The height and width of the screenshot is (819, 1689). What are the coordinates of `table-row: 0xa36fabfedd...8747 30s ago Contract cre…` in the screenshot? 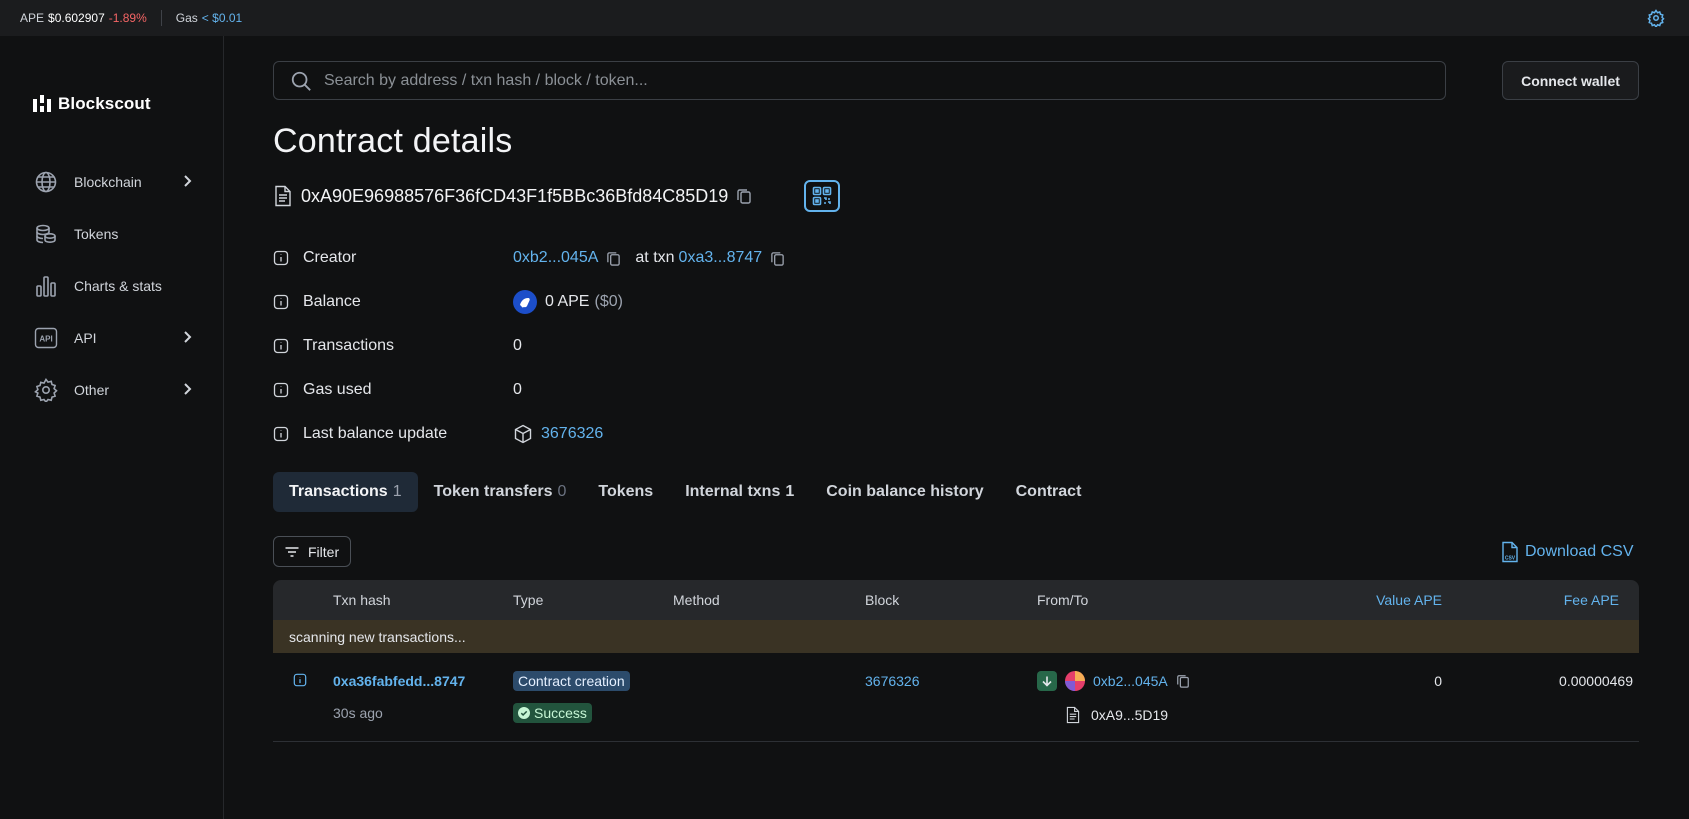 It's located at (956, 697).